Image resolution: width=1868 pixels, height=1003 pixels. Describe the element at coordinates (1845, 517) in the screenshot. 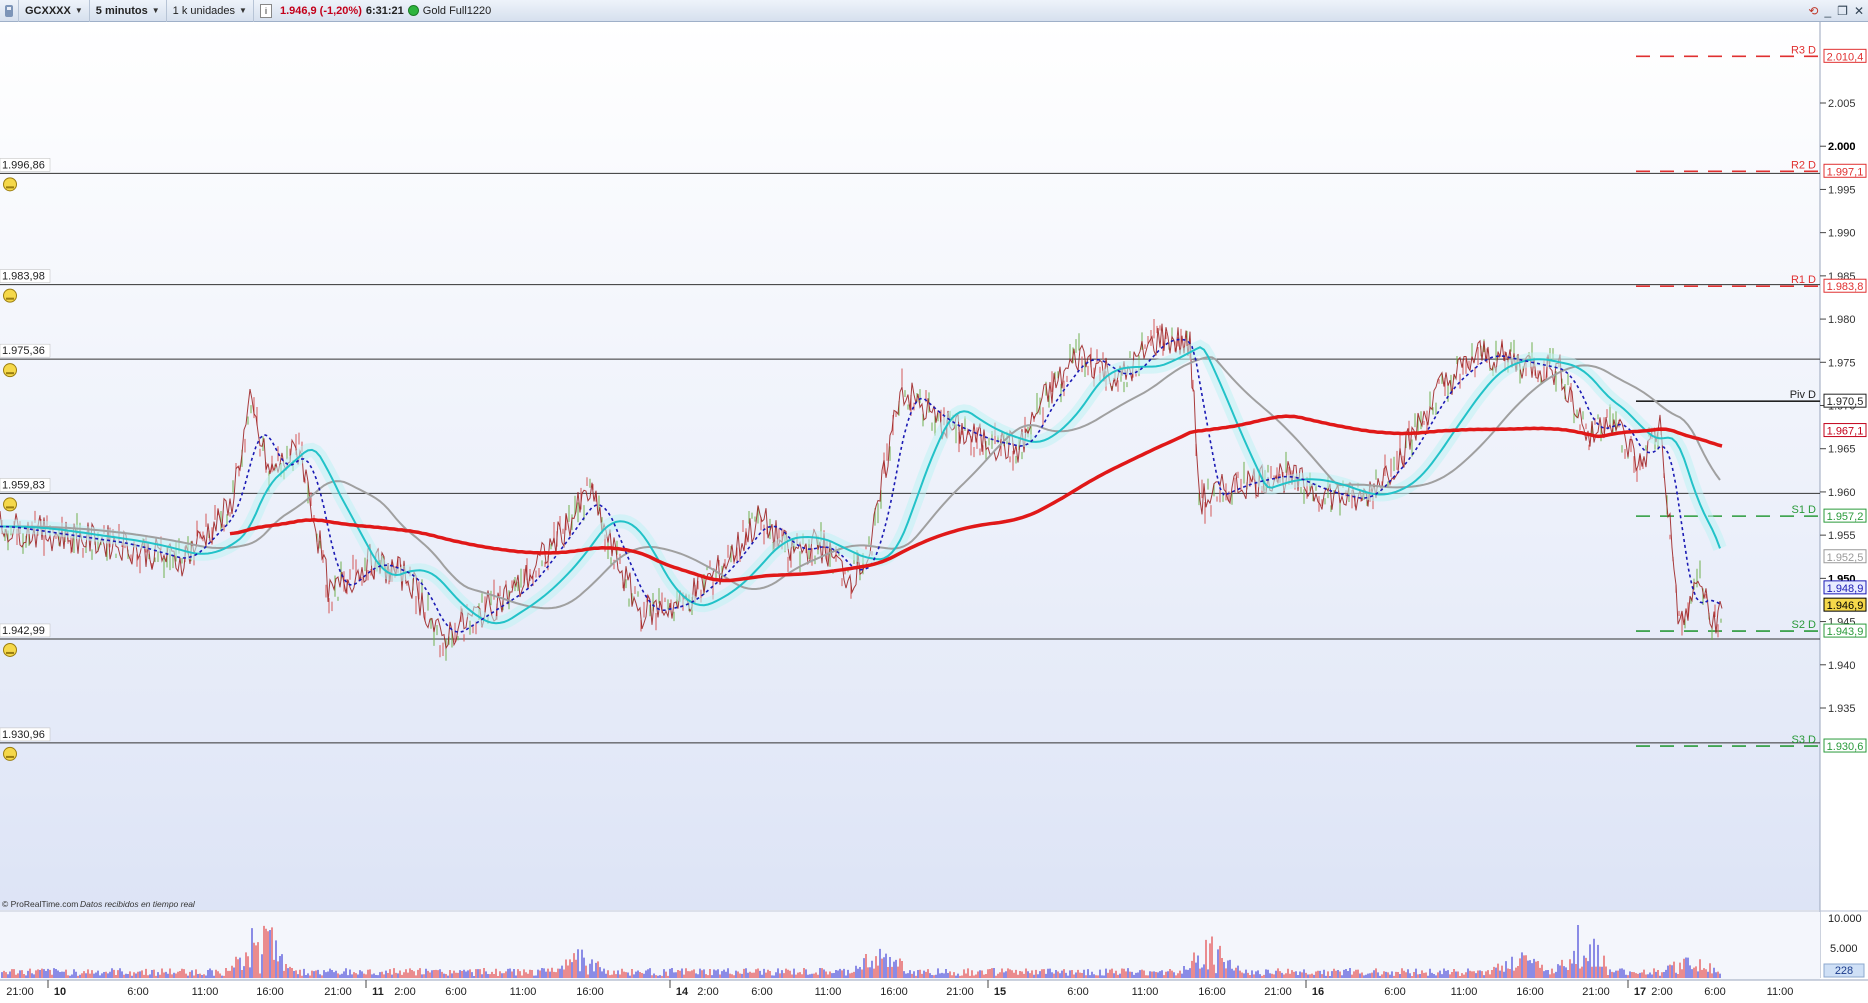

I see `pivot-value: 1.957,2` at that location.